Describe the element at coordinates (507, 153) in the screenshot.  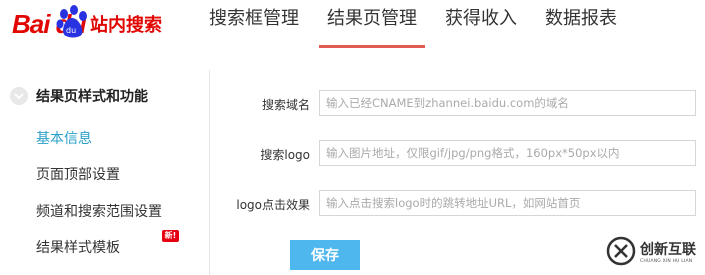
I see `search-logo-input` at that location.